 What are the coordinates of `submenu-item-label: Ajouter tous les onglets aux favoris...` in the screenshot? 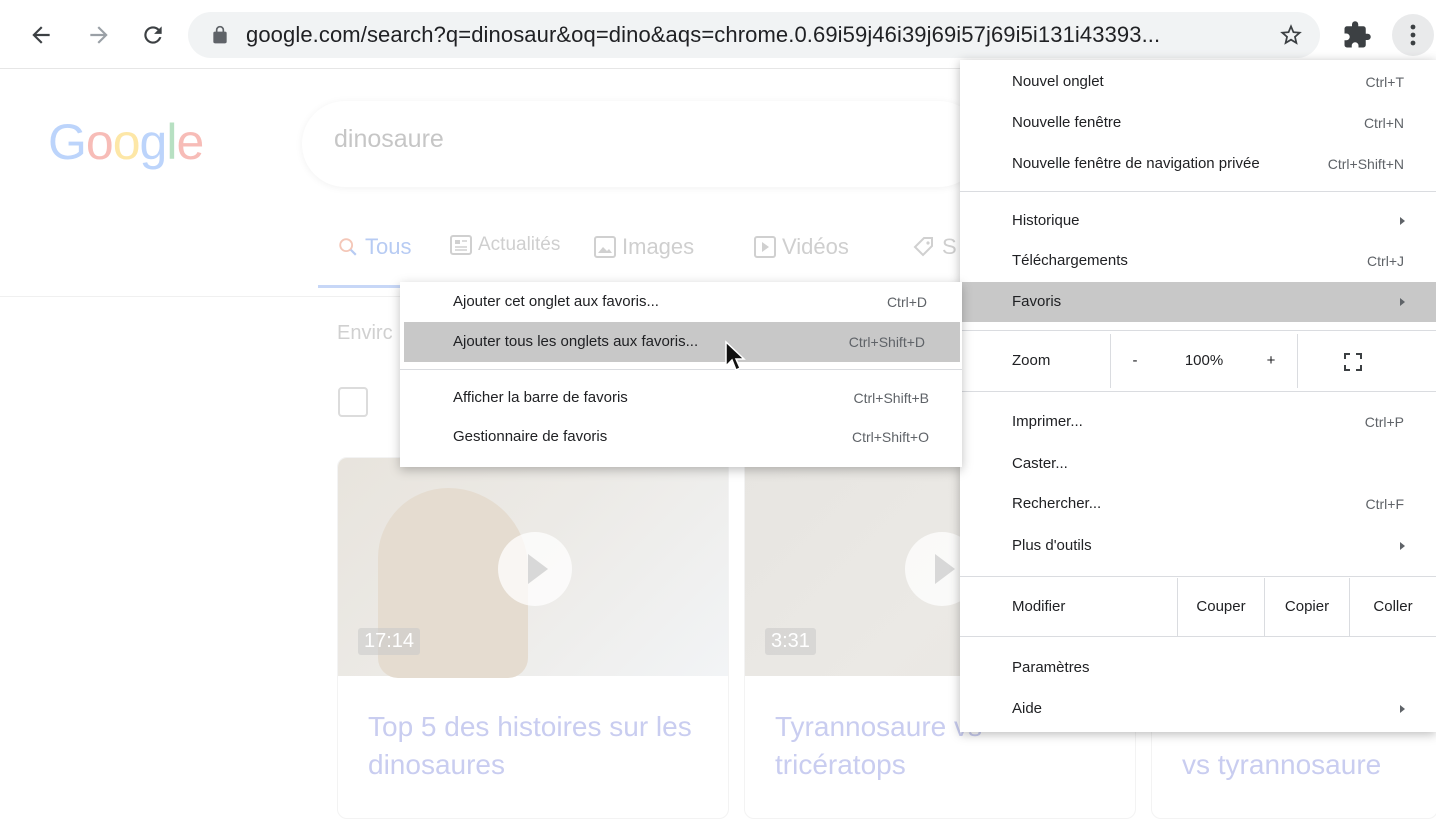 It's located at (576, 341).